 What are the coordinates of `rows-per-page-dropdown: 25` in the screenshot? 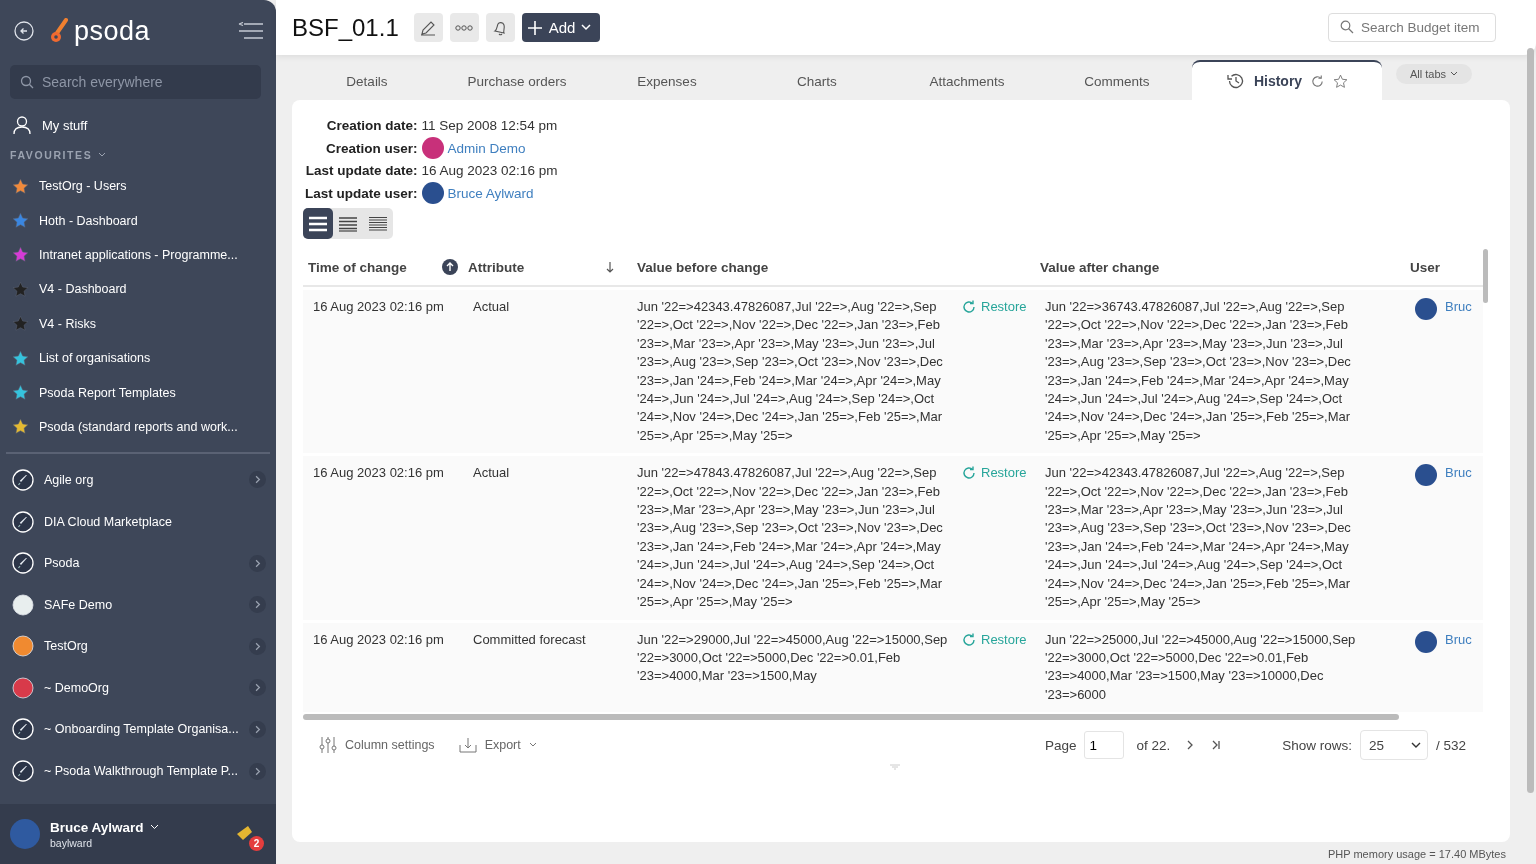 It's located at (1393, 745).